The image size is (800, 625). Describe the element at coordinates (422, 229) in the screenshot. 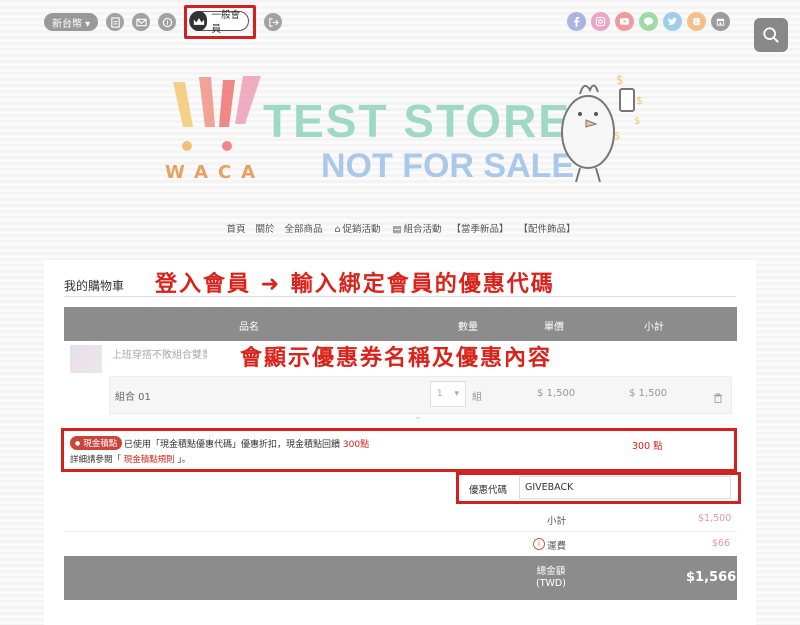

I see `nav-bundles-label: 組合活動` at that location.